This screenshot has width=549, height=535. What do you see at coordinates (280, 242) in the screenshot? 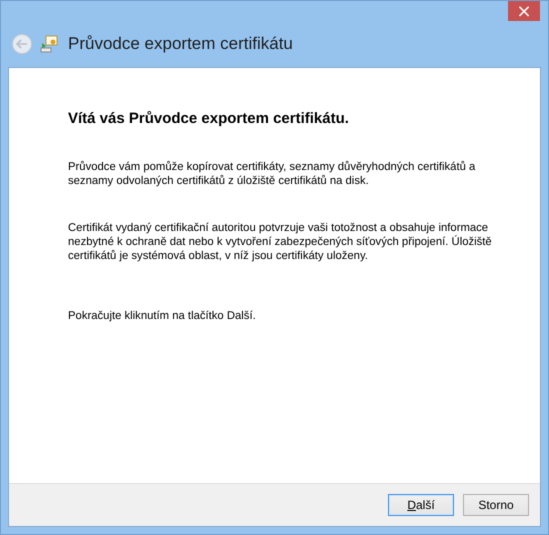
I see `description-text: Certifikát vydaný certifikační autoritou potvrzuje vaši totožnost a obsahuje informace nezbytné k ochraně dat nebo k vytvoření zabezpečených síťových připojení. Úložiště certifikátů je systémová oblast, v níž jsou certifikáty uloženy.` at bounding box center [280, 242].